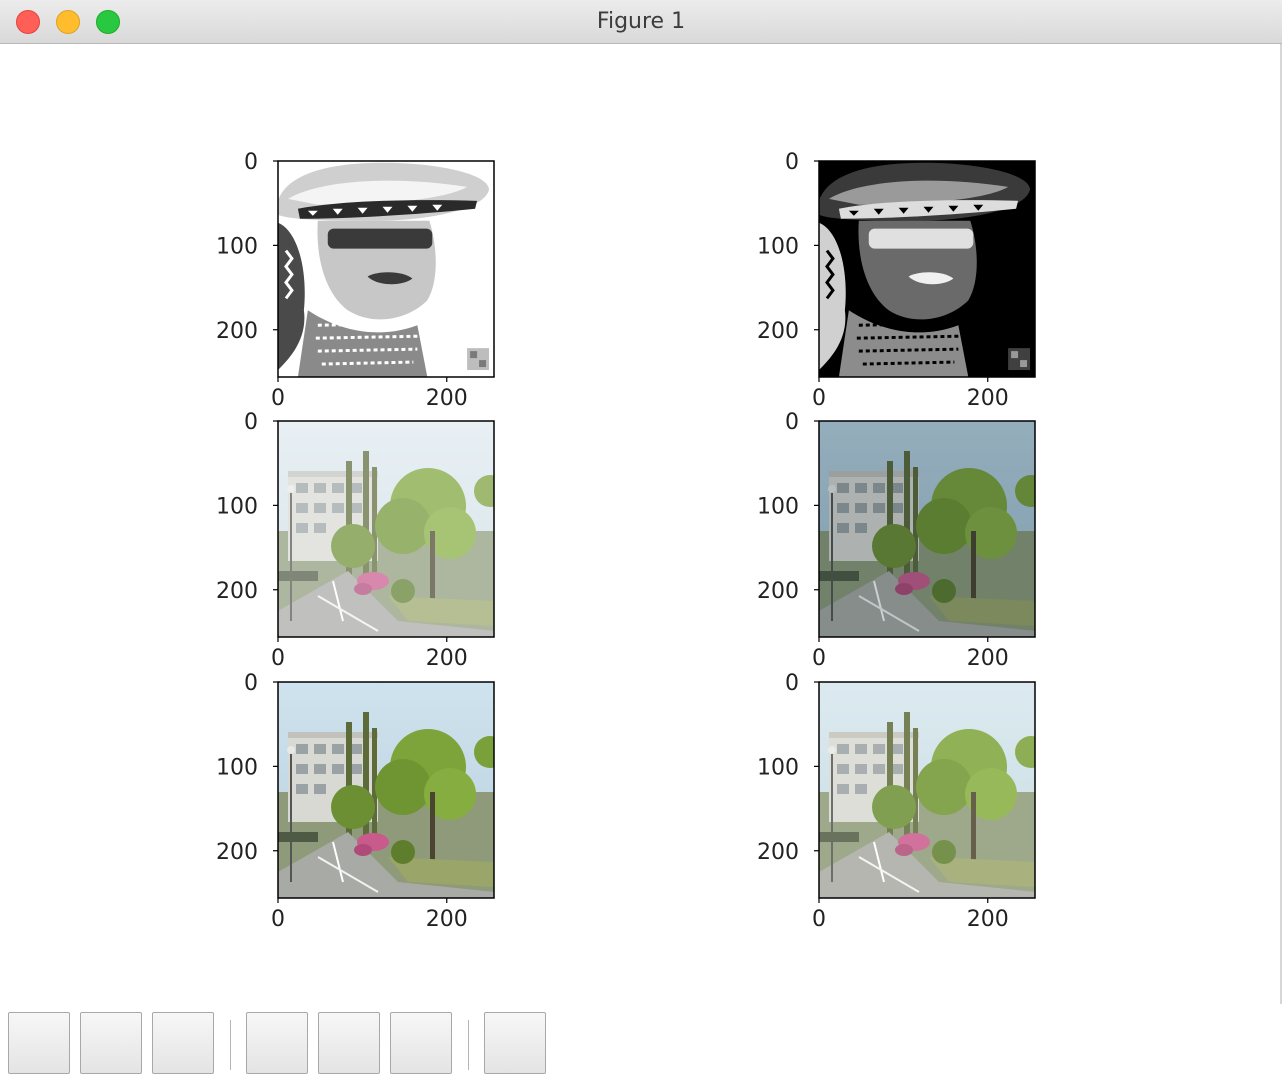  I want to click on subplot-0-0: 0 100 200 0 200, so click(355, 280).